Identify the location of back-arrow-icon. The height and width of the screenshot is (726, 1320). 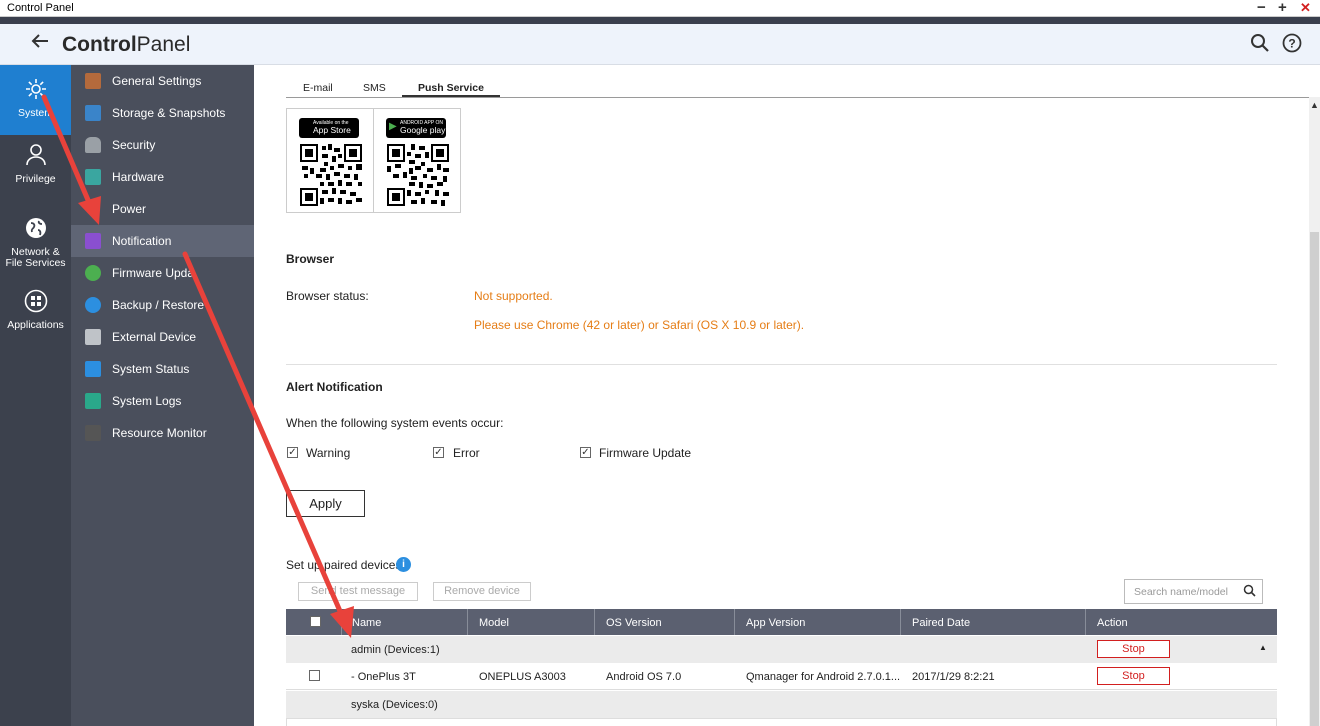
(40, 43).